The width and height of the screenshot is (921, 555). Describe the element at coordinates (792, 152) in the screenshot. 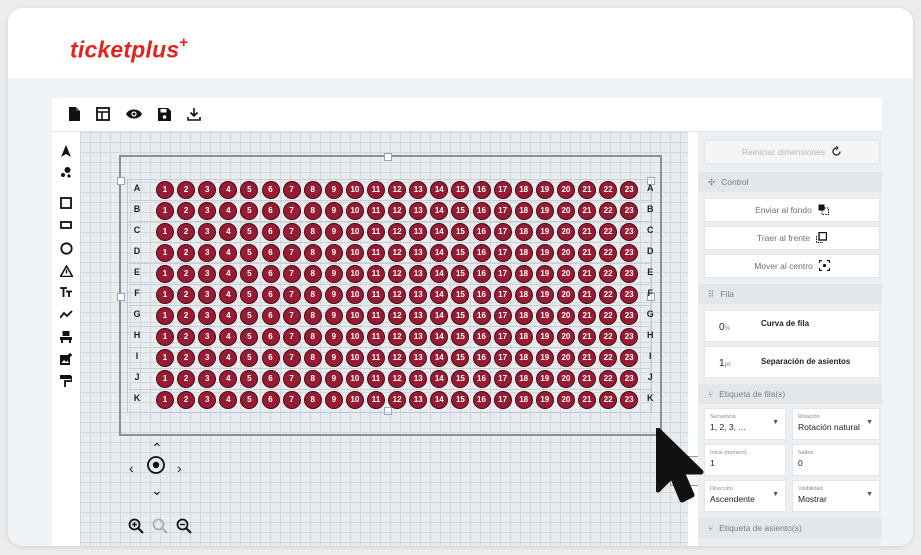

I see `reset-dimensions-button: Reiniciar dimensiones` at that location.